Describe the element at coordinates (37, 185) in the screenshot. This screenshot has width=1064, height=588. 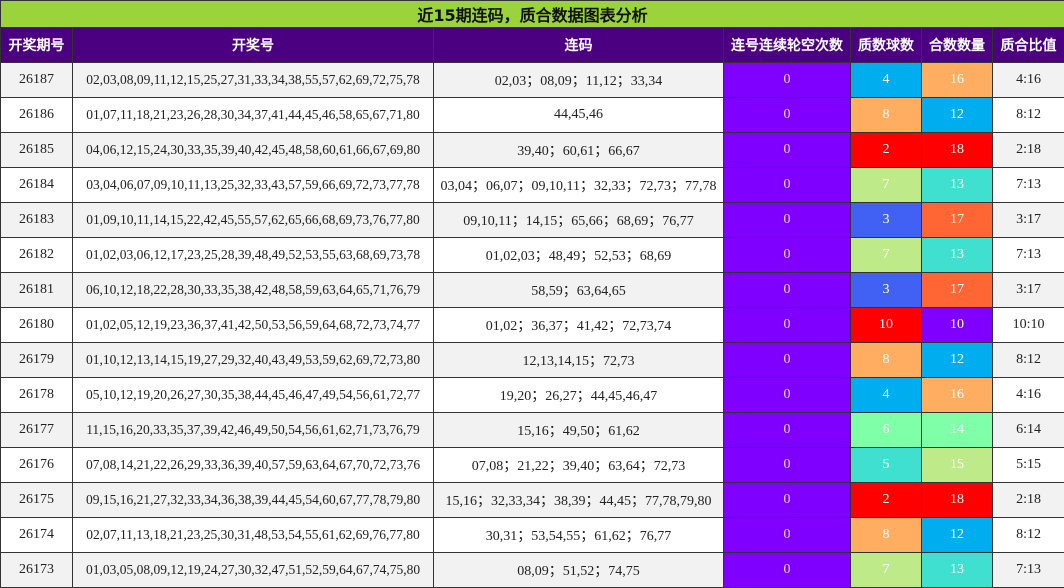
I see `period-cell: 26184` at that location.